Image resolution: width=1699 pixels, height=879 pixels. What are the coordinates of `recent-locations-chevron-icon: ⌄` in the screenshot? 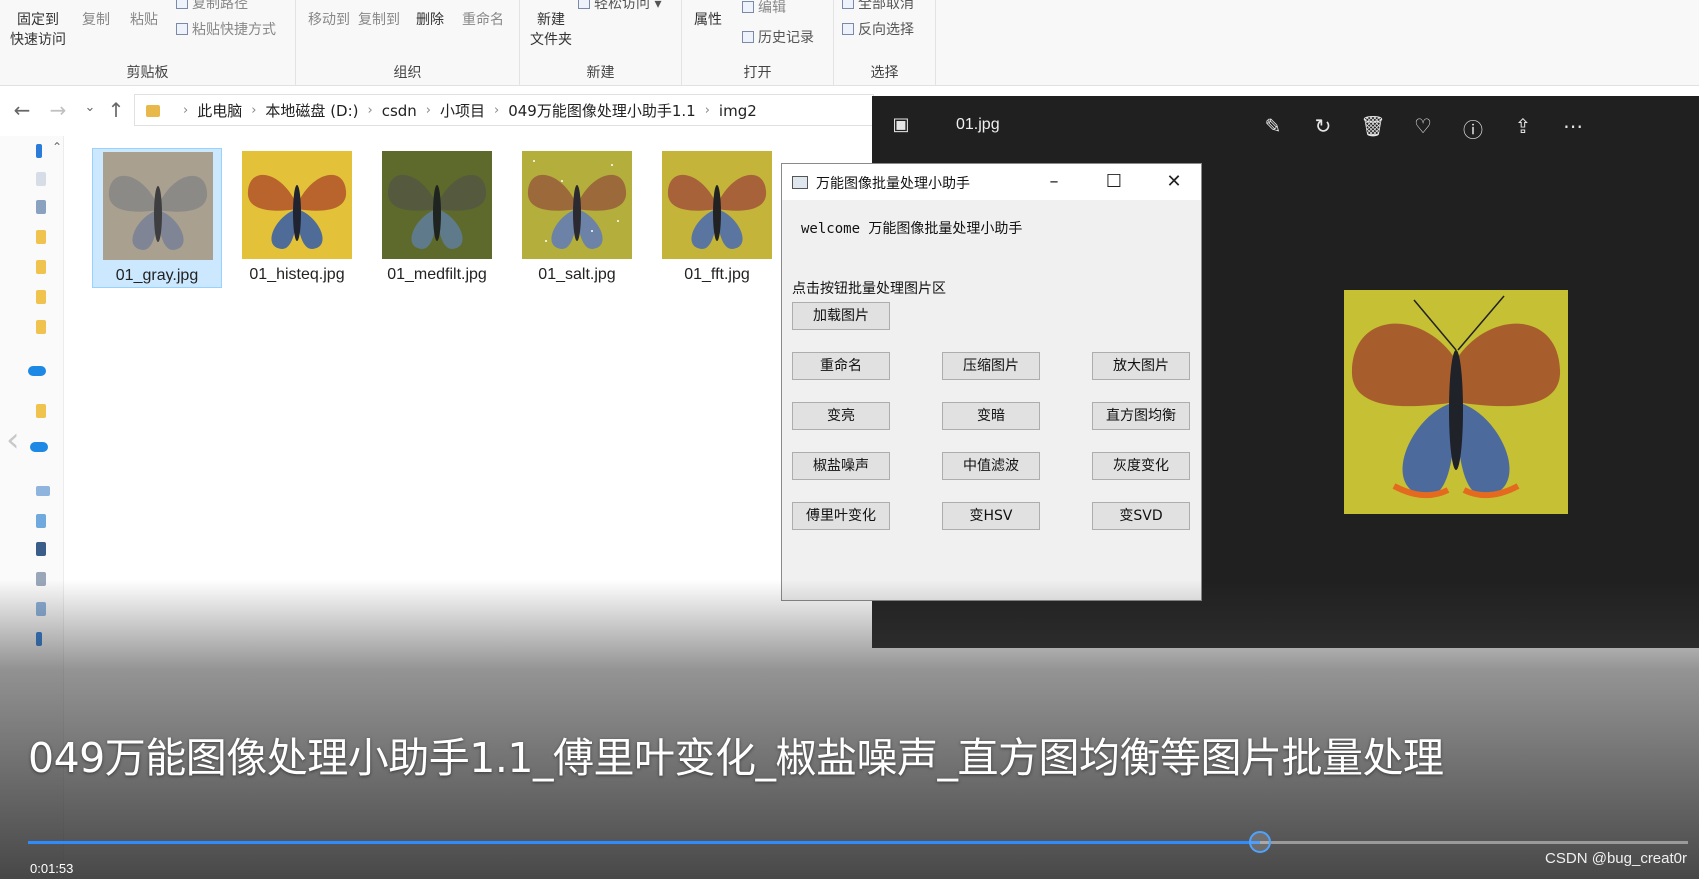 It's located at (90, 107).